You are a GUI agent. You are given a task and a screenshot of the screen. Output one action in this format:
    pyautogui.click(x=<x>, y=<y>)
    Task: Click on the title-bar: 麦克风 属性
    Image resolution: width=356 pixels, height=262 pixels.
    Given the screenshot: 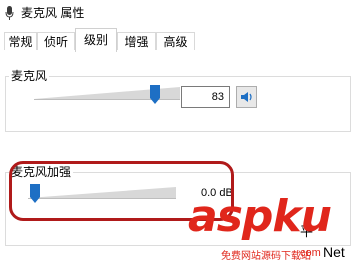 What is the action you would take?
    pyautogui.click(x=178, y=13)
    